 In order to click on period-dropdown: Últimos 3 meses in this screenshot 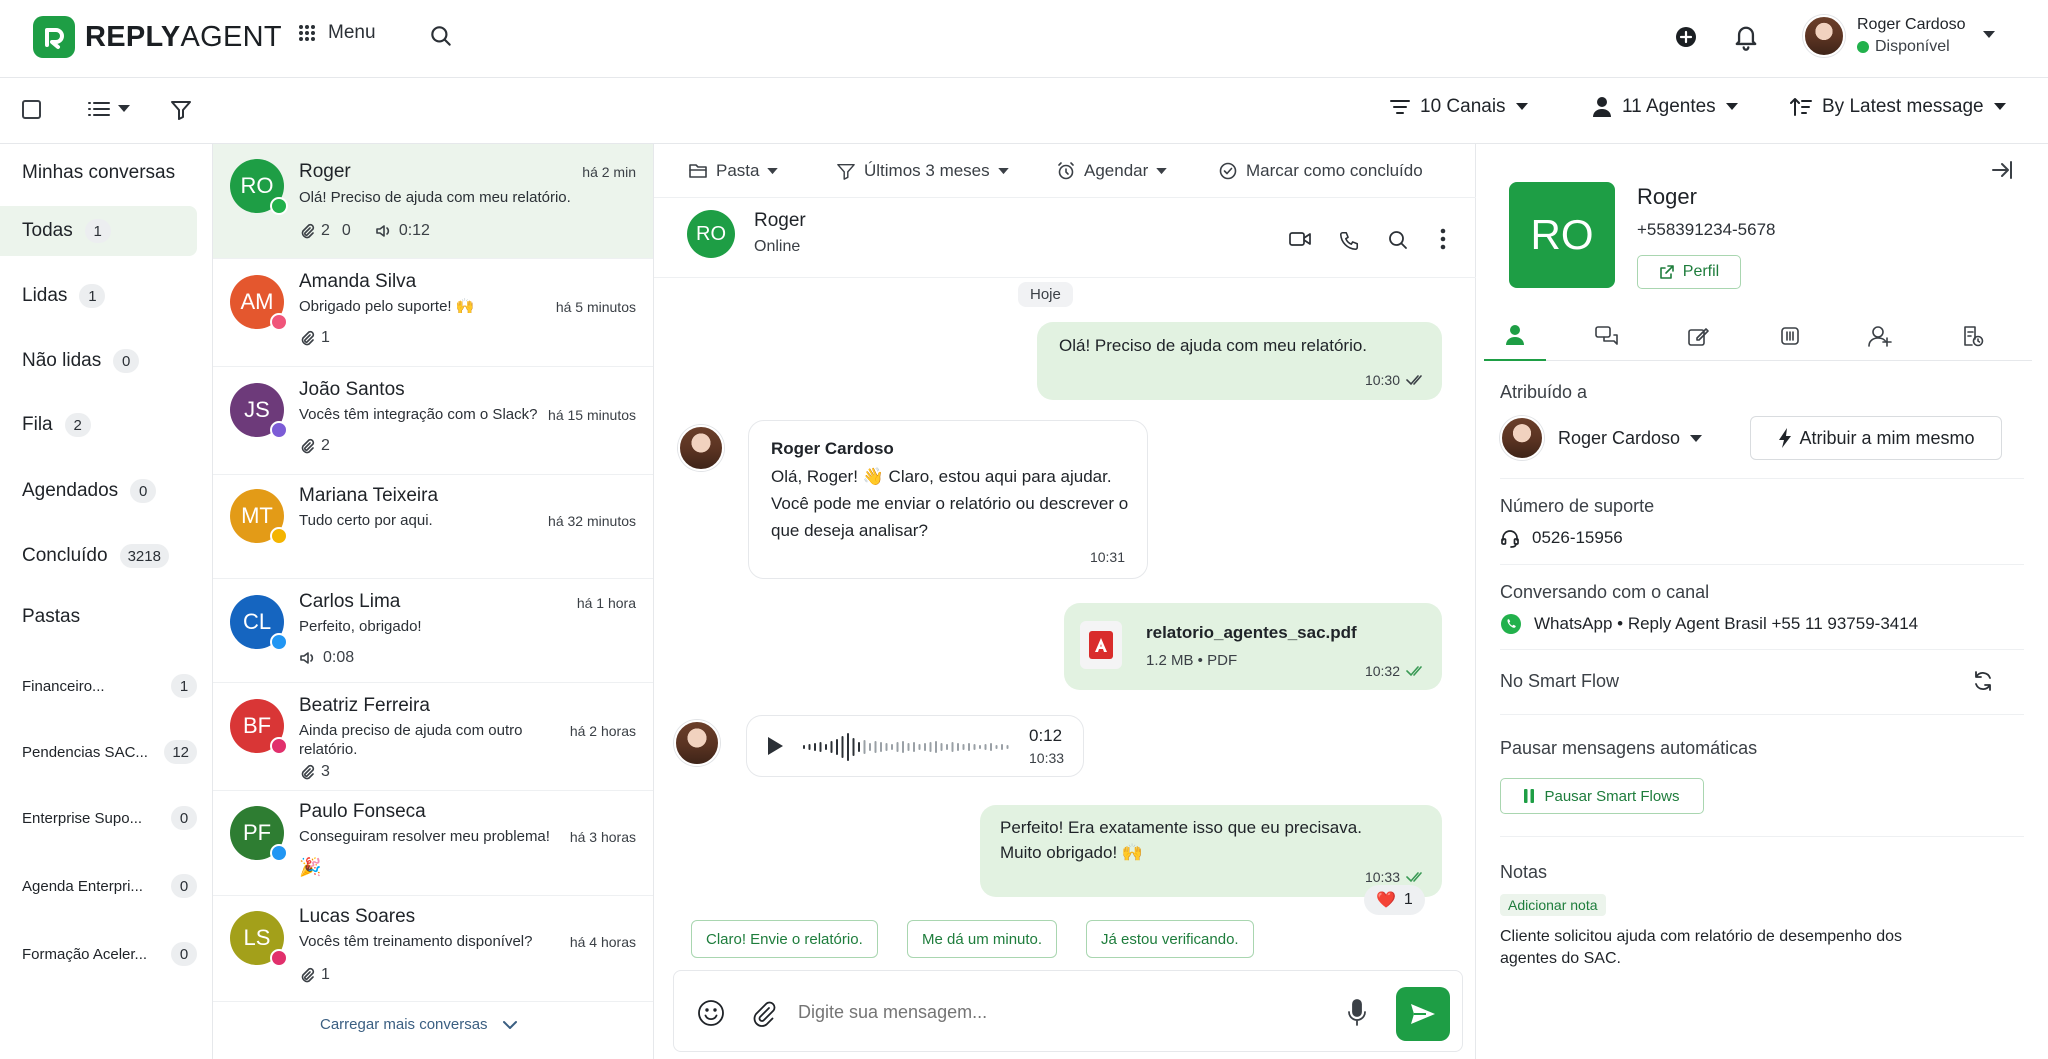, I will do `click(922, 171)`.